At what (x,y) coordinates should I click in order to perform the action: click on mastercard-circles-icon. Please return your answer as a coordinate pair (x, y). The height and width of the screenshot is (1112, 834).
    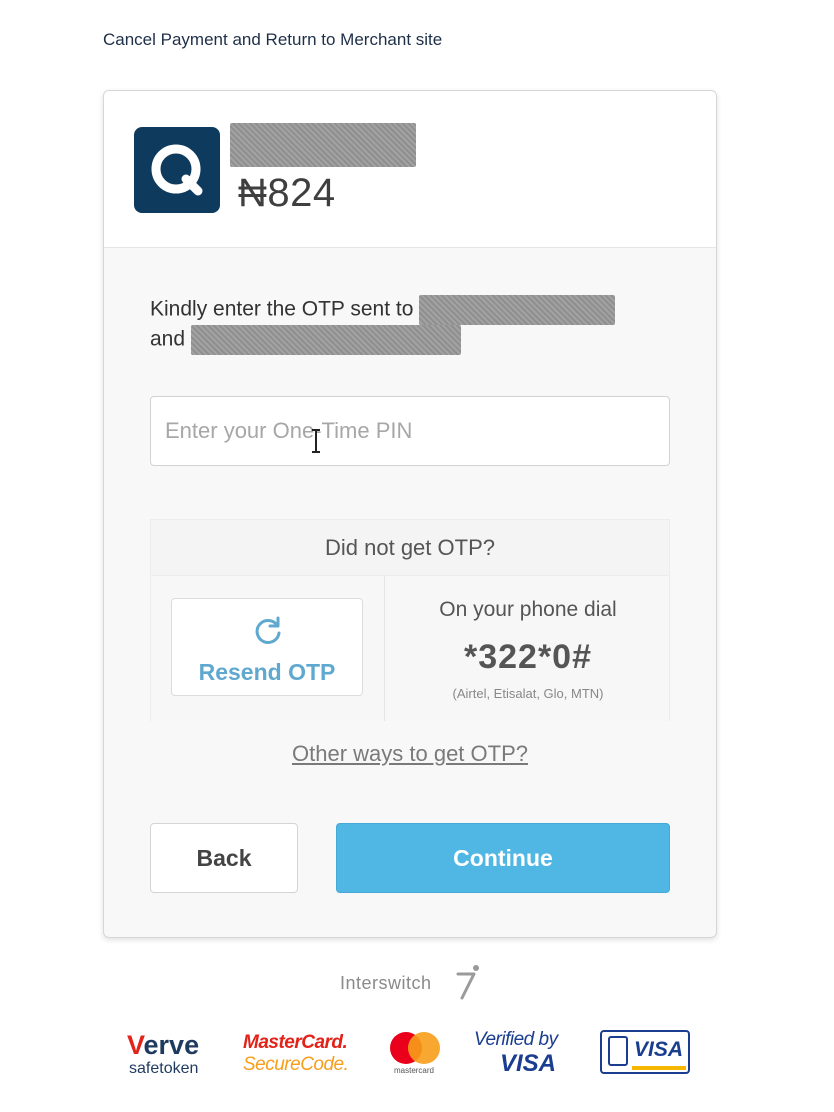
    Looking at the image, I should click on (415, 1048).